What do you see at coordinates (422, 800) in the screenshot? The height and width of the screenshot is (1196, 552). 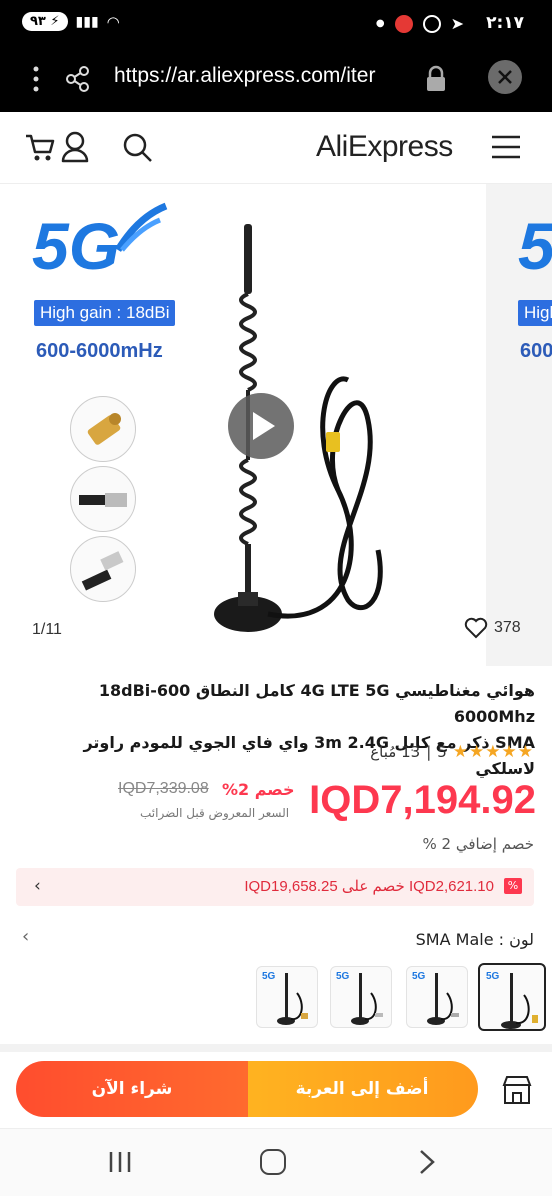 I see `current-price: IQD7,194.92` at bounding box center [422, 800].